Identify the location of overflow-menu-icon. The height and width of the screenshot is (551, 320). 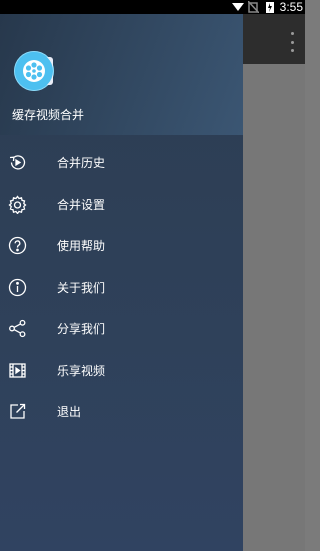
(292, 42).